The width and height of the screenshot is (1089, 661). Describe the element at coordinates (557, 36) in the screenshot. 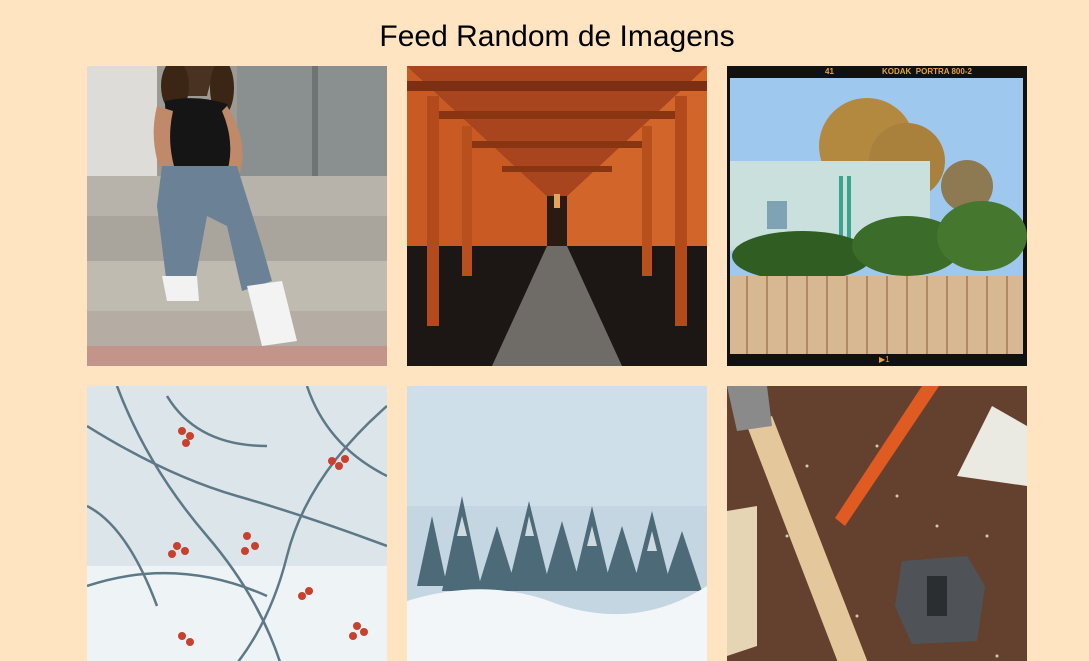

I see `page-title: Feed Random de Imagens` at that location.